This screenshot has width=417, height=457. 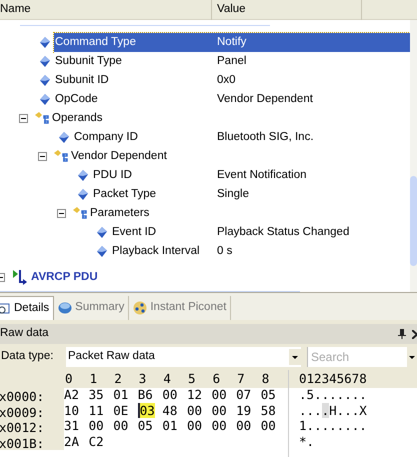 I want to click on hex-byte: 10, so click(x=72, y=410).